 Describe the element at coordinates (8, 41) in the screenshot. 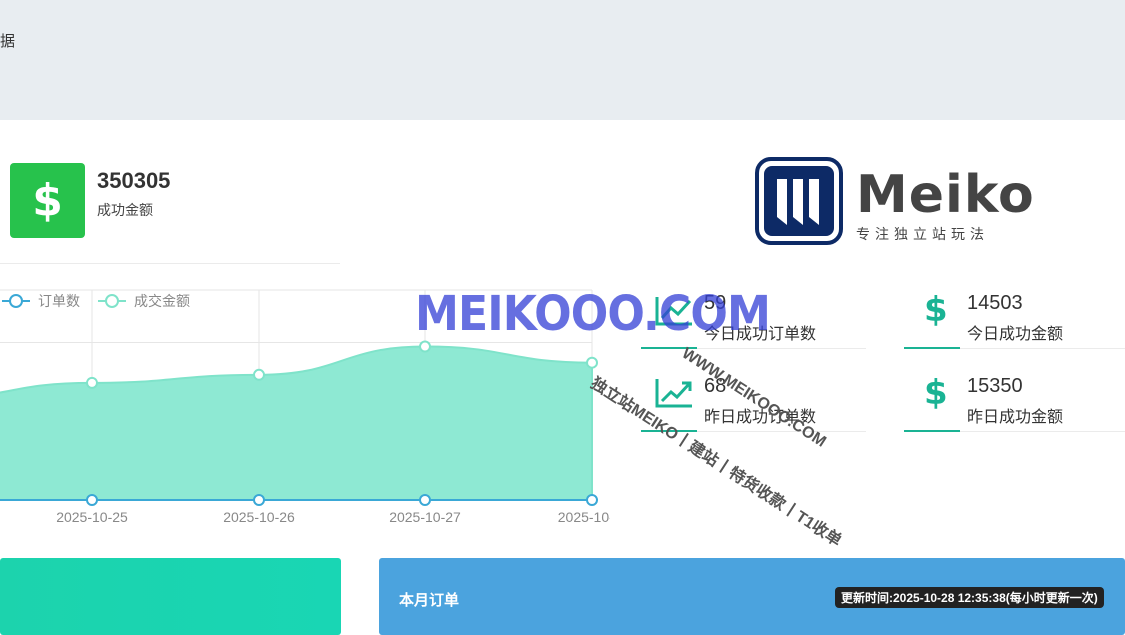

I see `breadcrumb: 据` at that location.